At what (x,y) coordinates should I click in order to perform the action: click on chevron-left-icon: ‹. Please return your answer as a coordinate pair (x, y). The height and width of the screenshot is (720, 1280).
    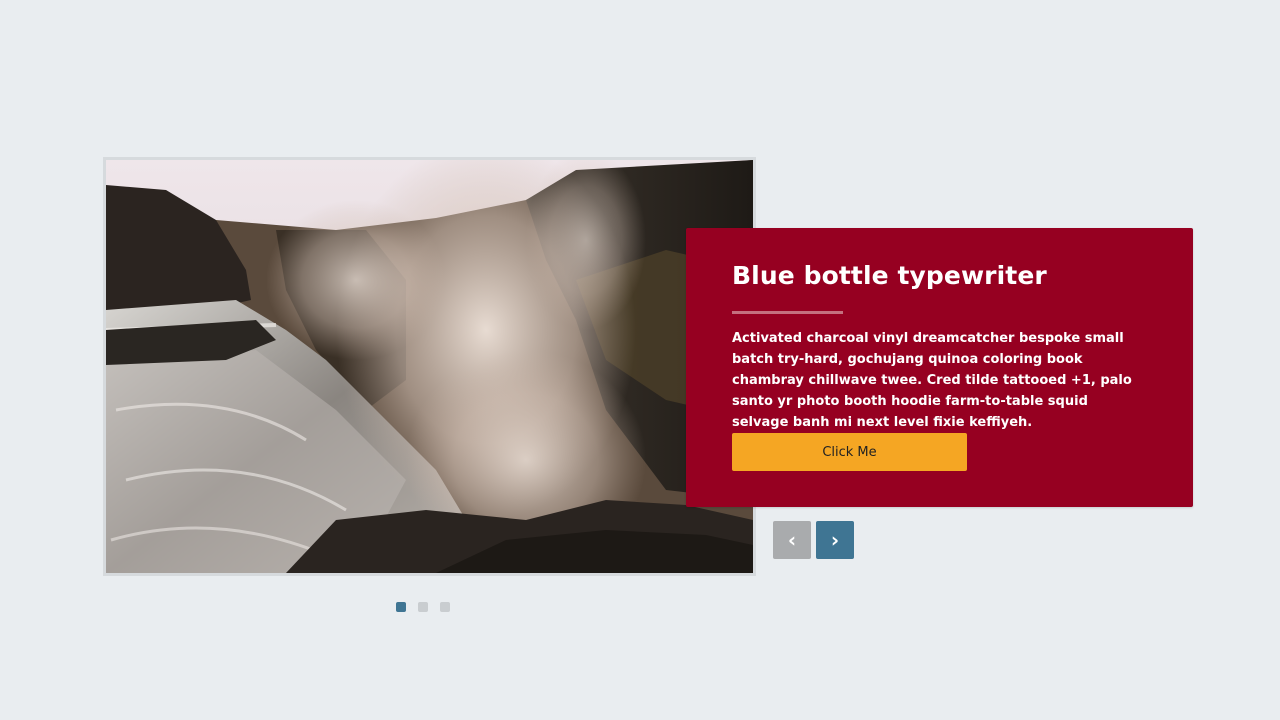
    Looking at the image, I should click on (792, 540).